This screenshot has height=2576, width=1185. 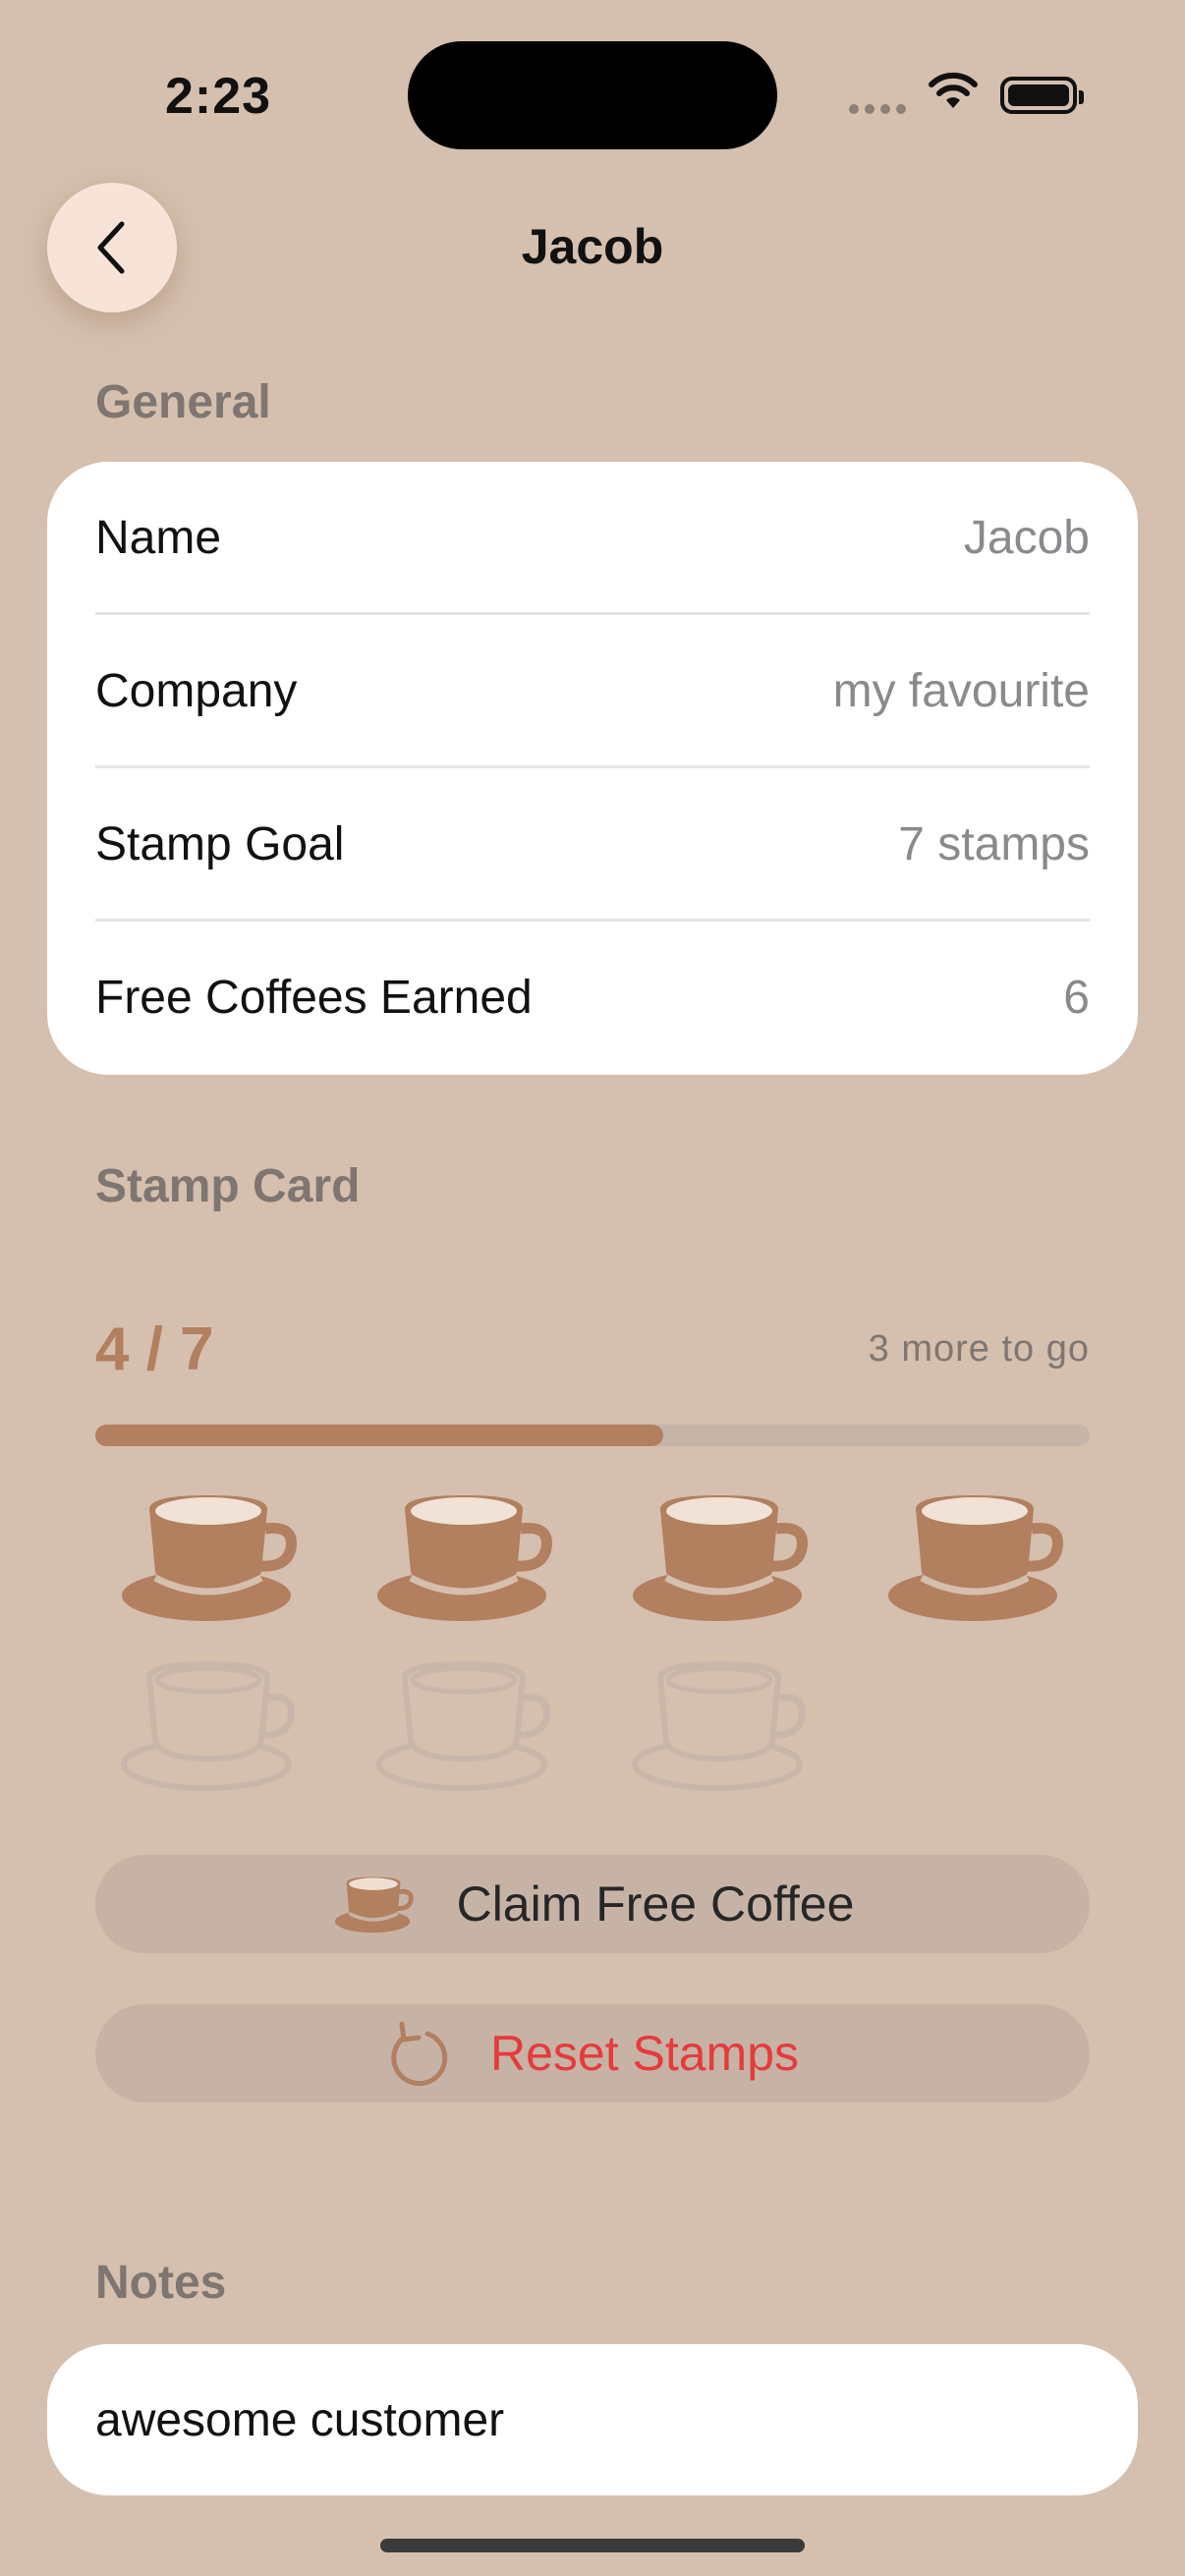 I want to click on coffee-cup-icon, so click(x=374, y=1904).